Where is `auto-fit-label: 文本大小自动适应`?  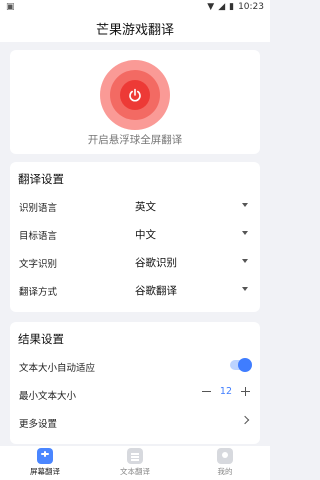
auto-fit-label: 文本大小自动适应 is located at coordinates (57, 368).